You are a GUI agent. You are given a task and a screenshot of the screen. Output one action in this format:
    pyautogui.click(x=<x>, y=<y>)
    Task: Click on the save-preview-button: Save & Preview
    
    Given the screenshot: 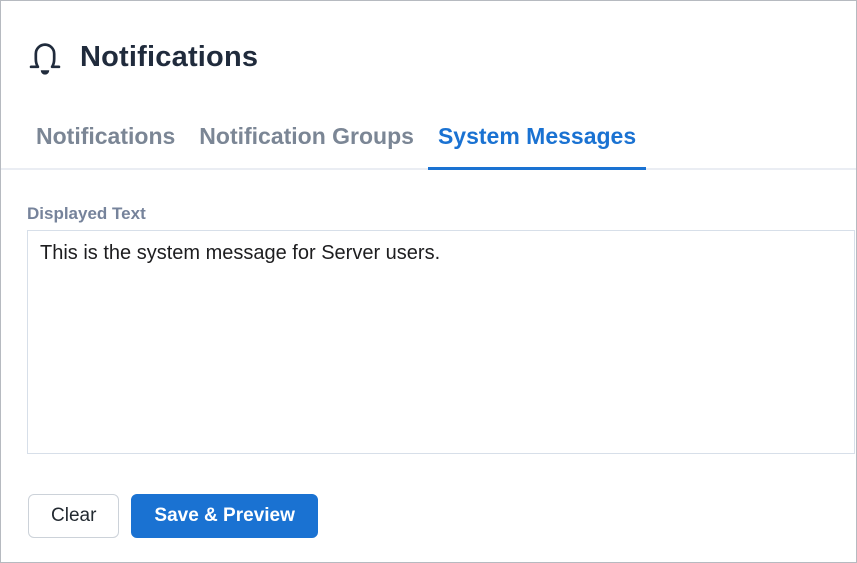 What is the action you would take?
    pyautogui.click(x=224, y=516)
    